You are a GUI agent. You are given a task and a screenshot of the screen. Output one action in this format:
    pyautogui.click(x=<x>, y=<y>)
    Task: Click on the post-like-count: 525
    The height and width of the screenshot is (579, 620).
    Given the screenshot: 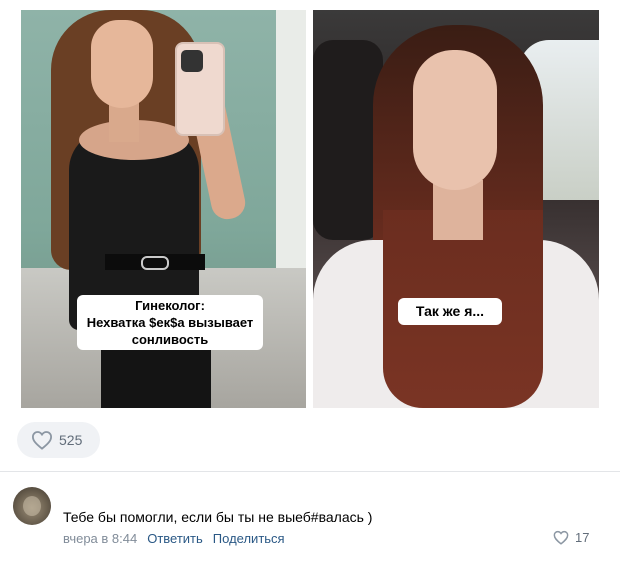 What is the action you would take?
    pyautogui.click(x=71, y=440)
    